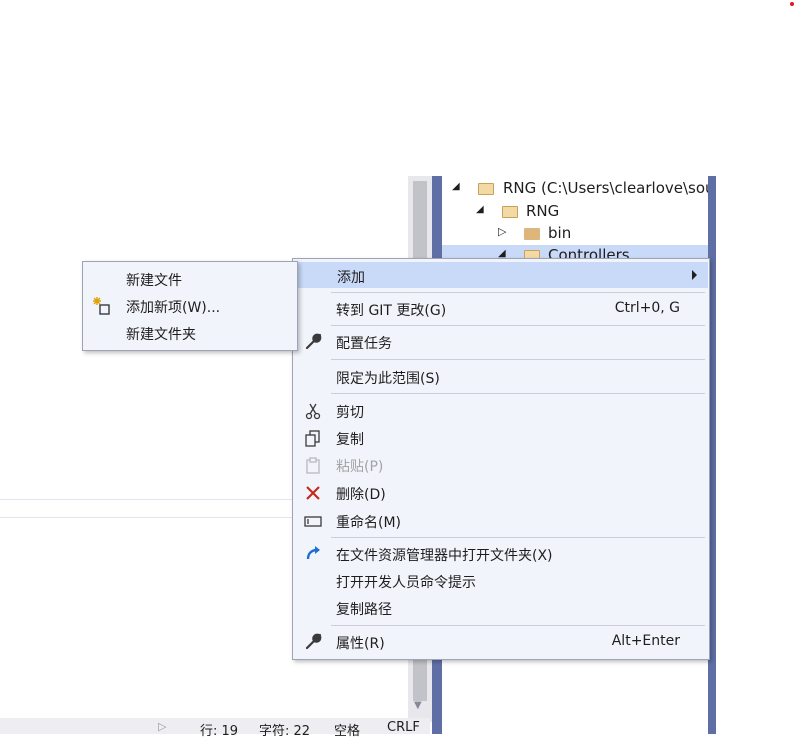  I want to click on tree-item-bin: ▷ bin, so click(575, 234).